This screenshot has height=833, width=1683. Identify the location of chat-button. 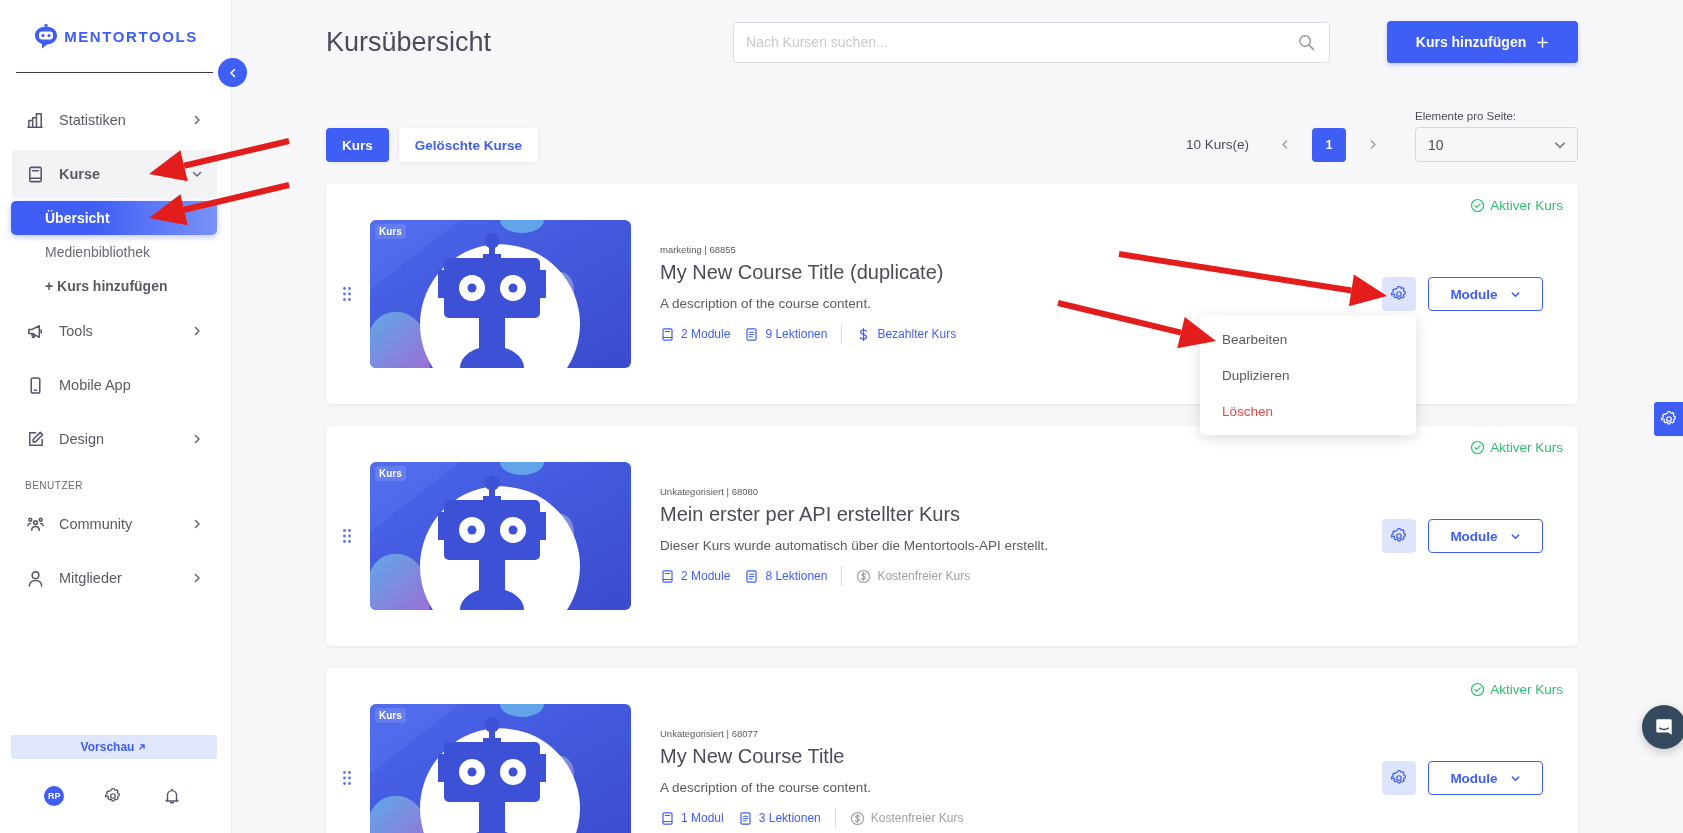
(1662, 727).